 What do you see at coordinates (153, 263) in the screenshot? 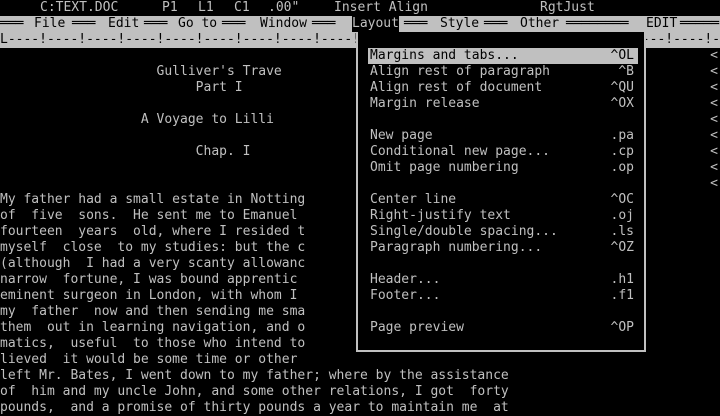
I see `document-line: (although I had a very scanty allowanc` at bounding box center [153, 263].